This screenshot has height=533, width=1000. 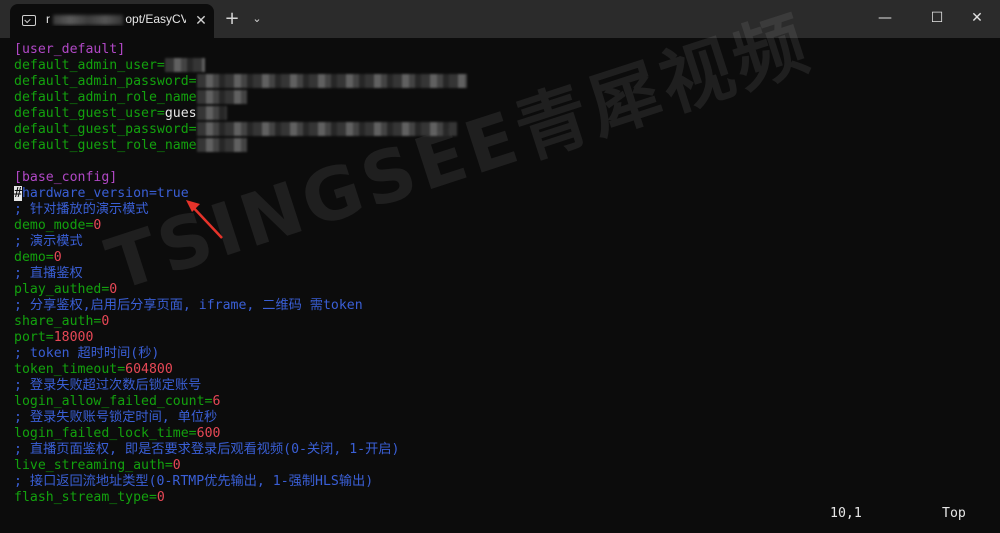 What do you see at coordinates (504, 50) in the screenshot?
I see `terminal-line: [user_default]` at bounding box center [504, 50].